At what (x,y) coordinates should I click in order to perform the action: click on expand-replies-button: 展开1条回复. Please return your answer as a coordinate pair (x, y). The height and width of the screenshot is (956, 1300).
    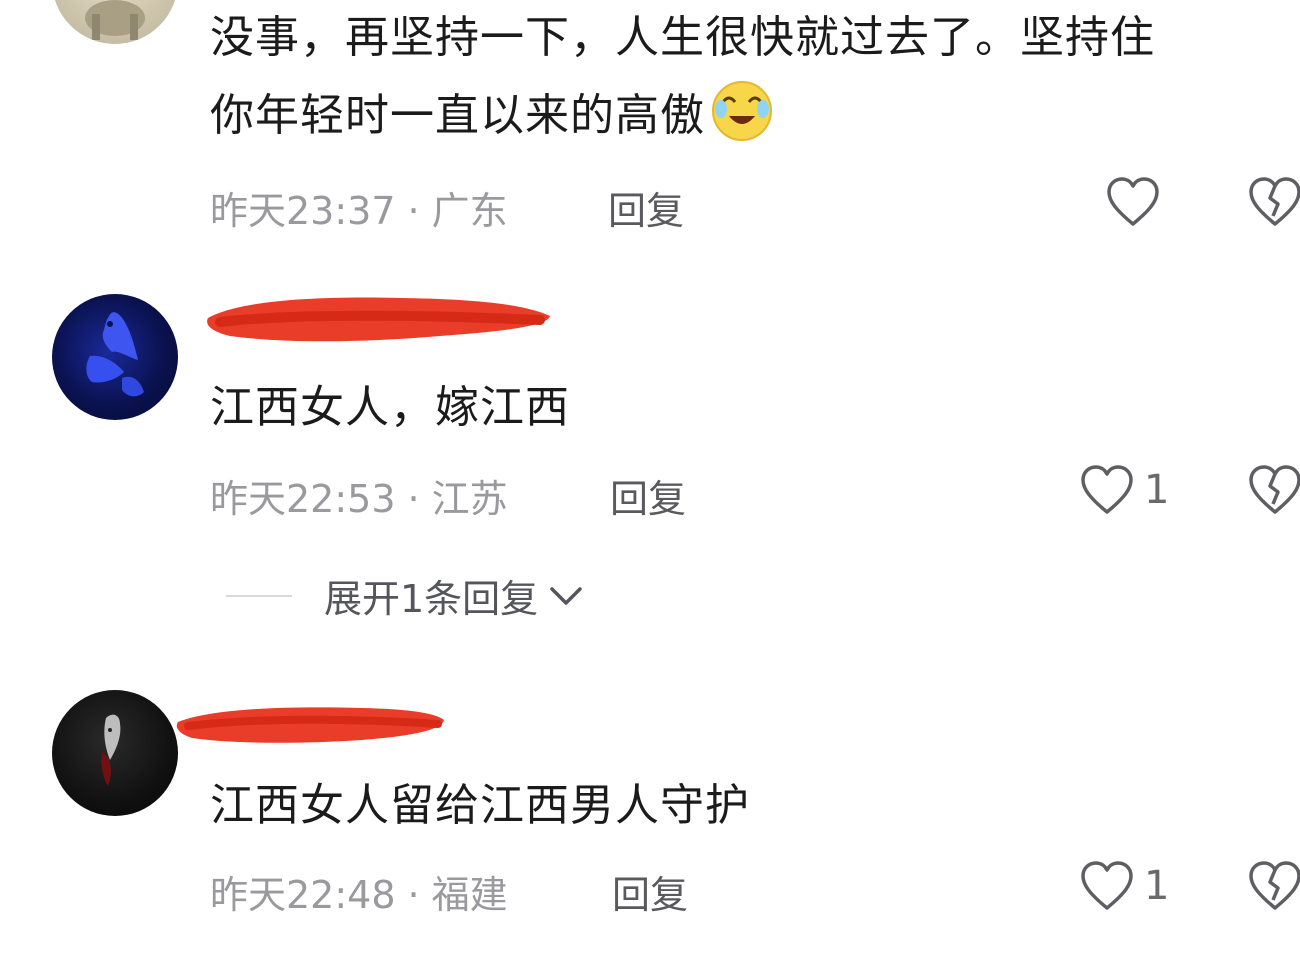
    Looking at the image, I should click on (406, 595).